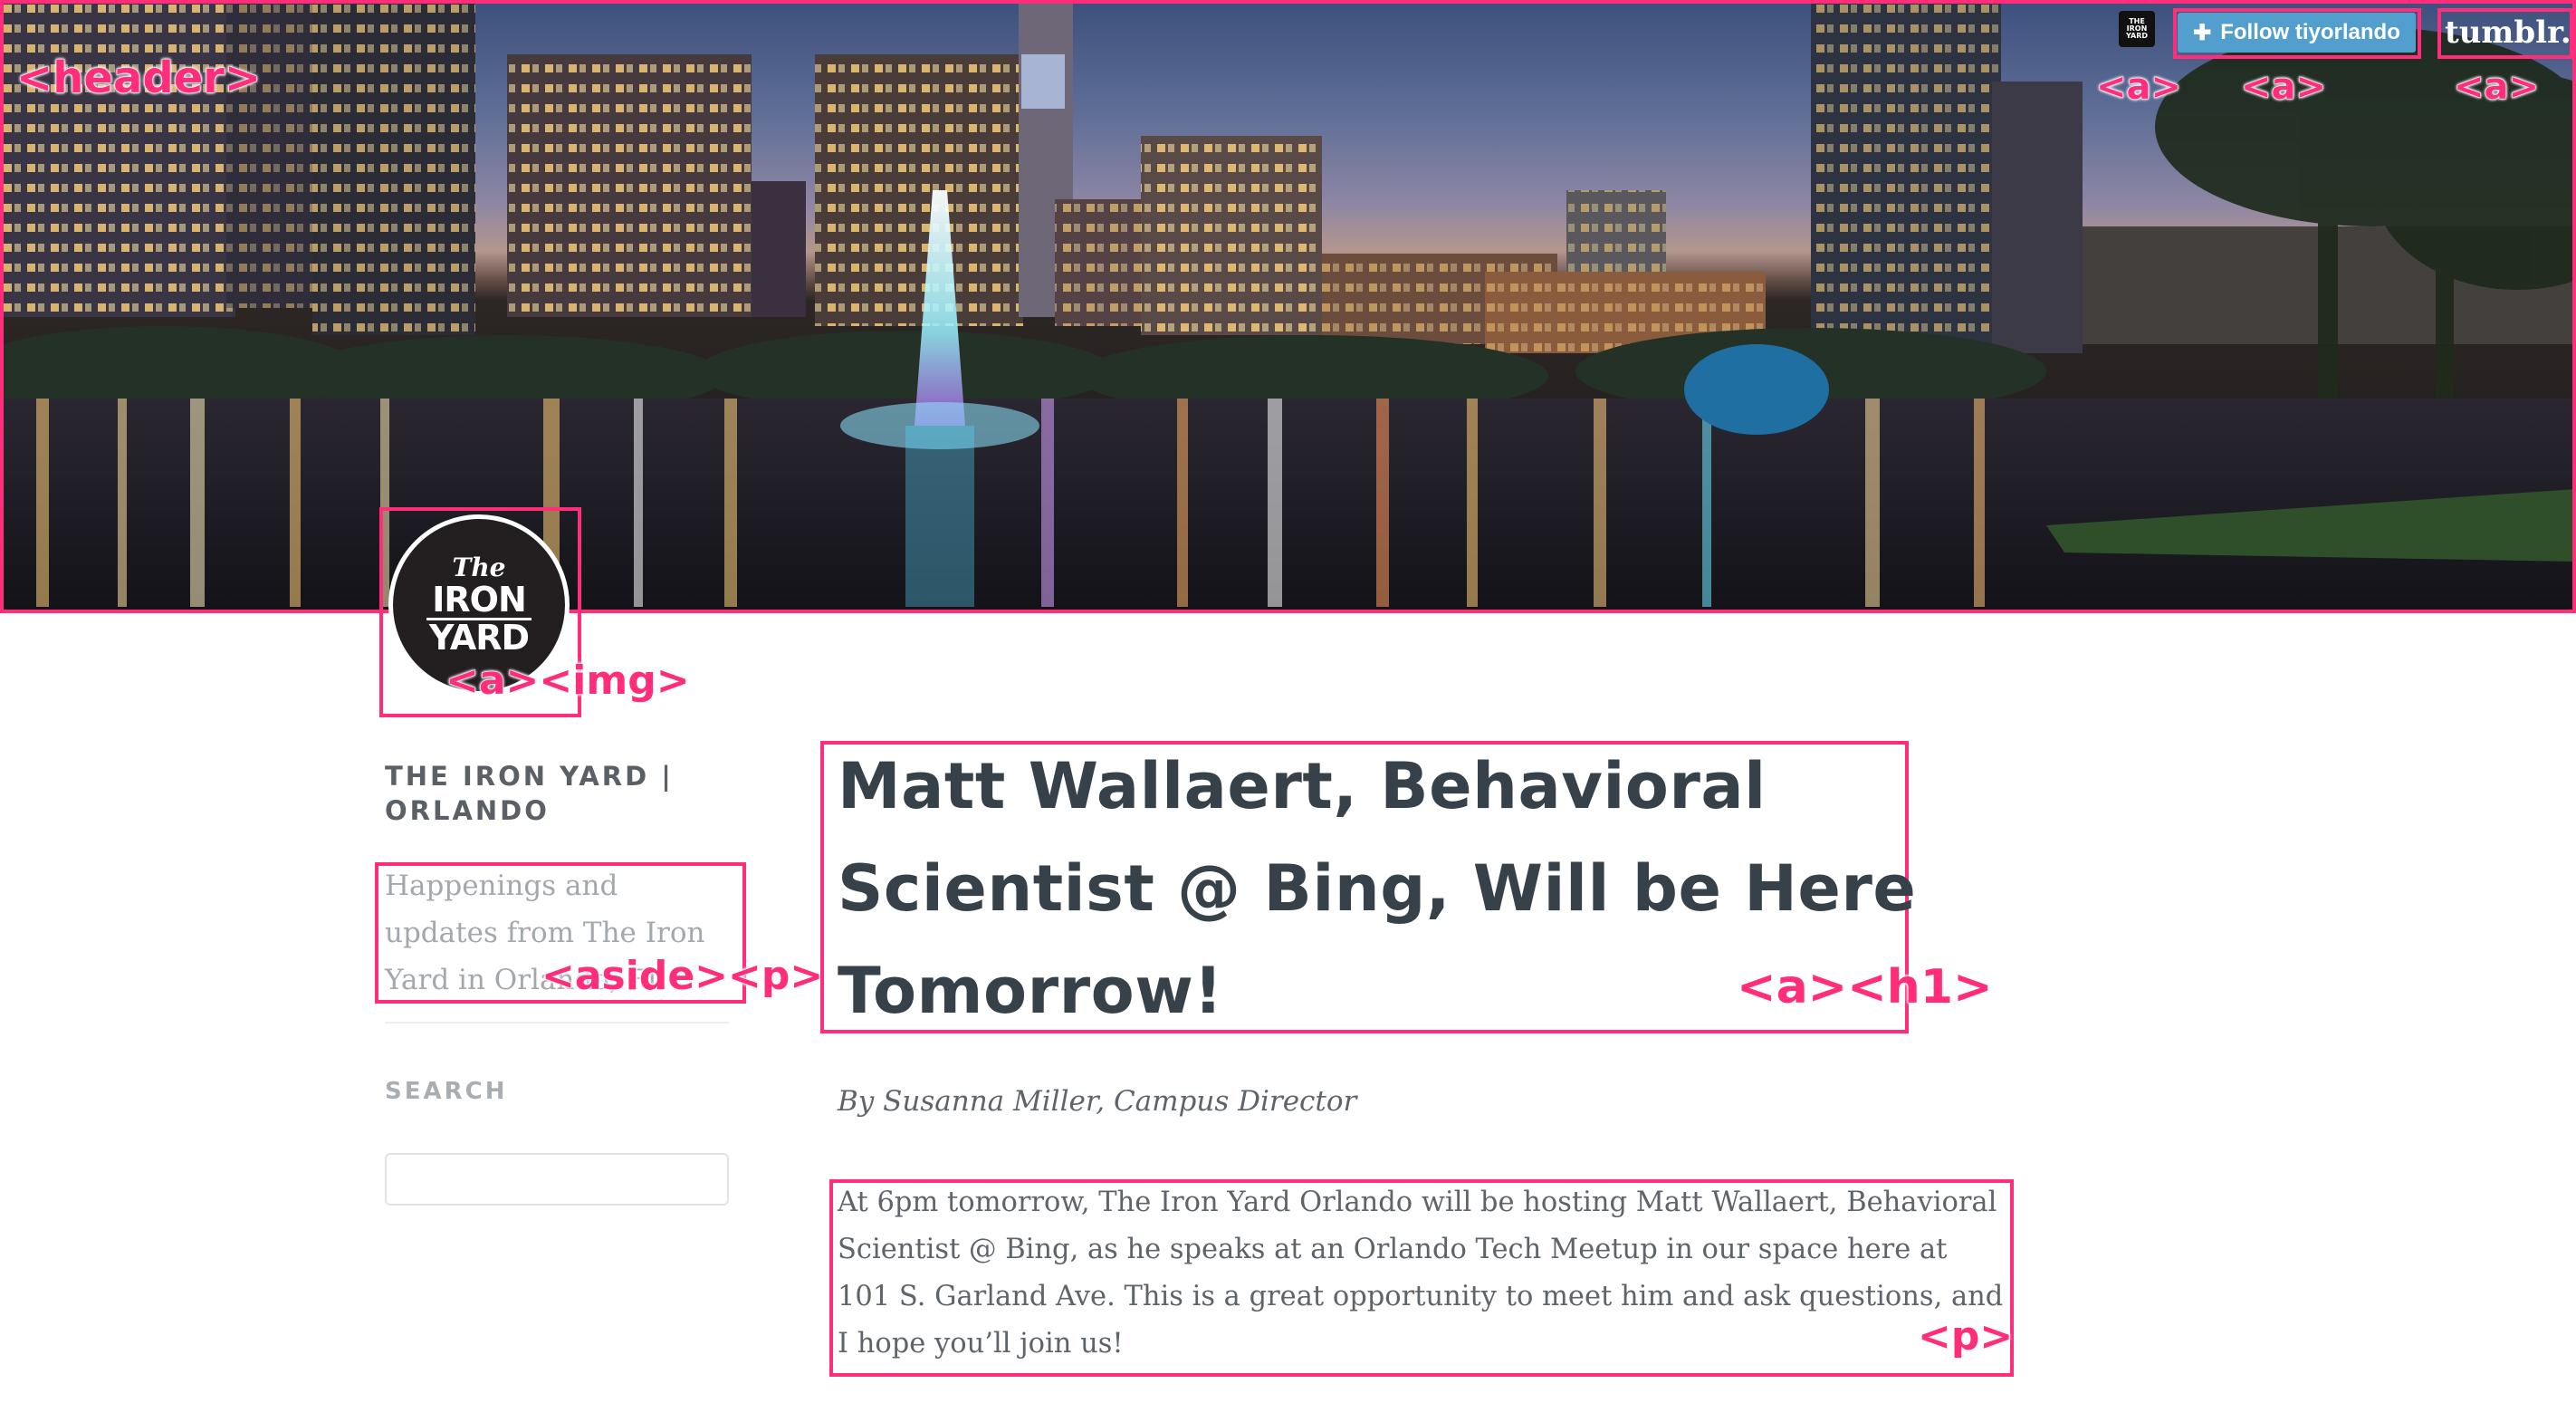 The height and width of the screenshot is (1403, 2576). Describe the element at coordinates (557, 1179) in the screenshot. I see `search-input` at that location.